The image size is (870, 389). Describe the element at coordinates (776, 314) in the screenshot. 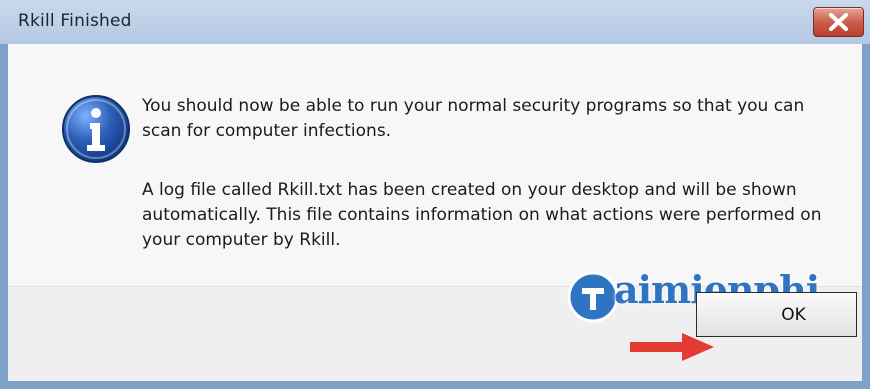

I see `ok-button: OK` at that location.